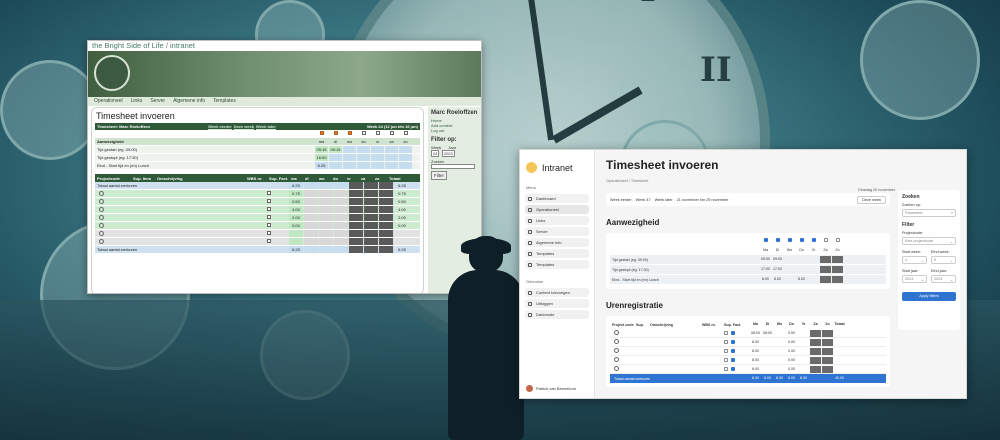 This screenshot has height=440, width=1000. What do you see at coordinates (777, 269) in the screenshot?
I see `time-input: 17:00` at bounding box center [777, 269].